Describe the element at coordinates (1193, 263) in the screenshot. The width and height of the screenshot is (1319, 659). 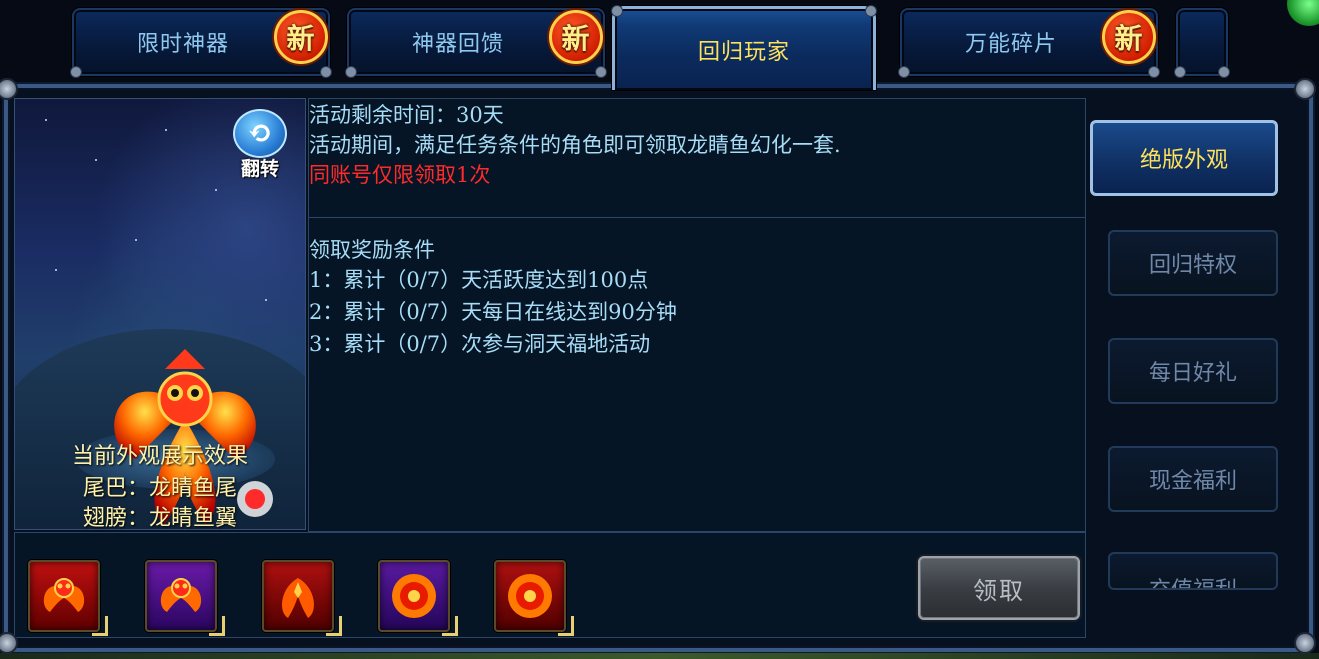
I see `side-item-return-privilege: 回归特权` at that location.